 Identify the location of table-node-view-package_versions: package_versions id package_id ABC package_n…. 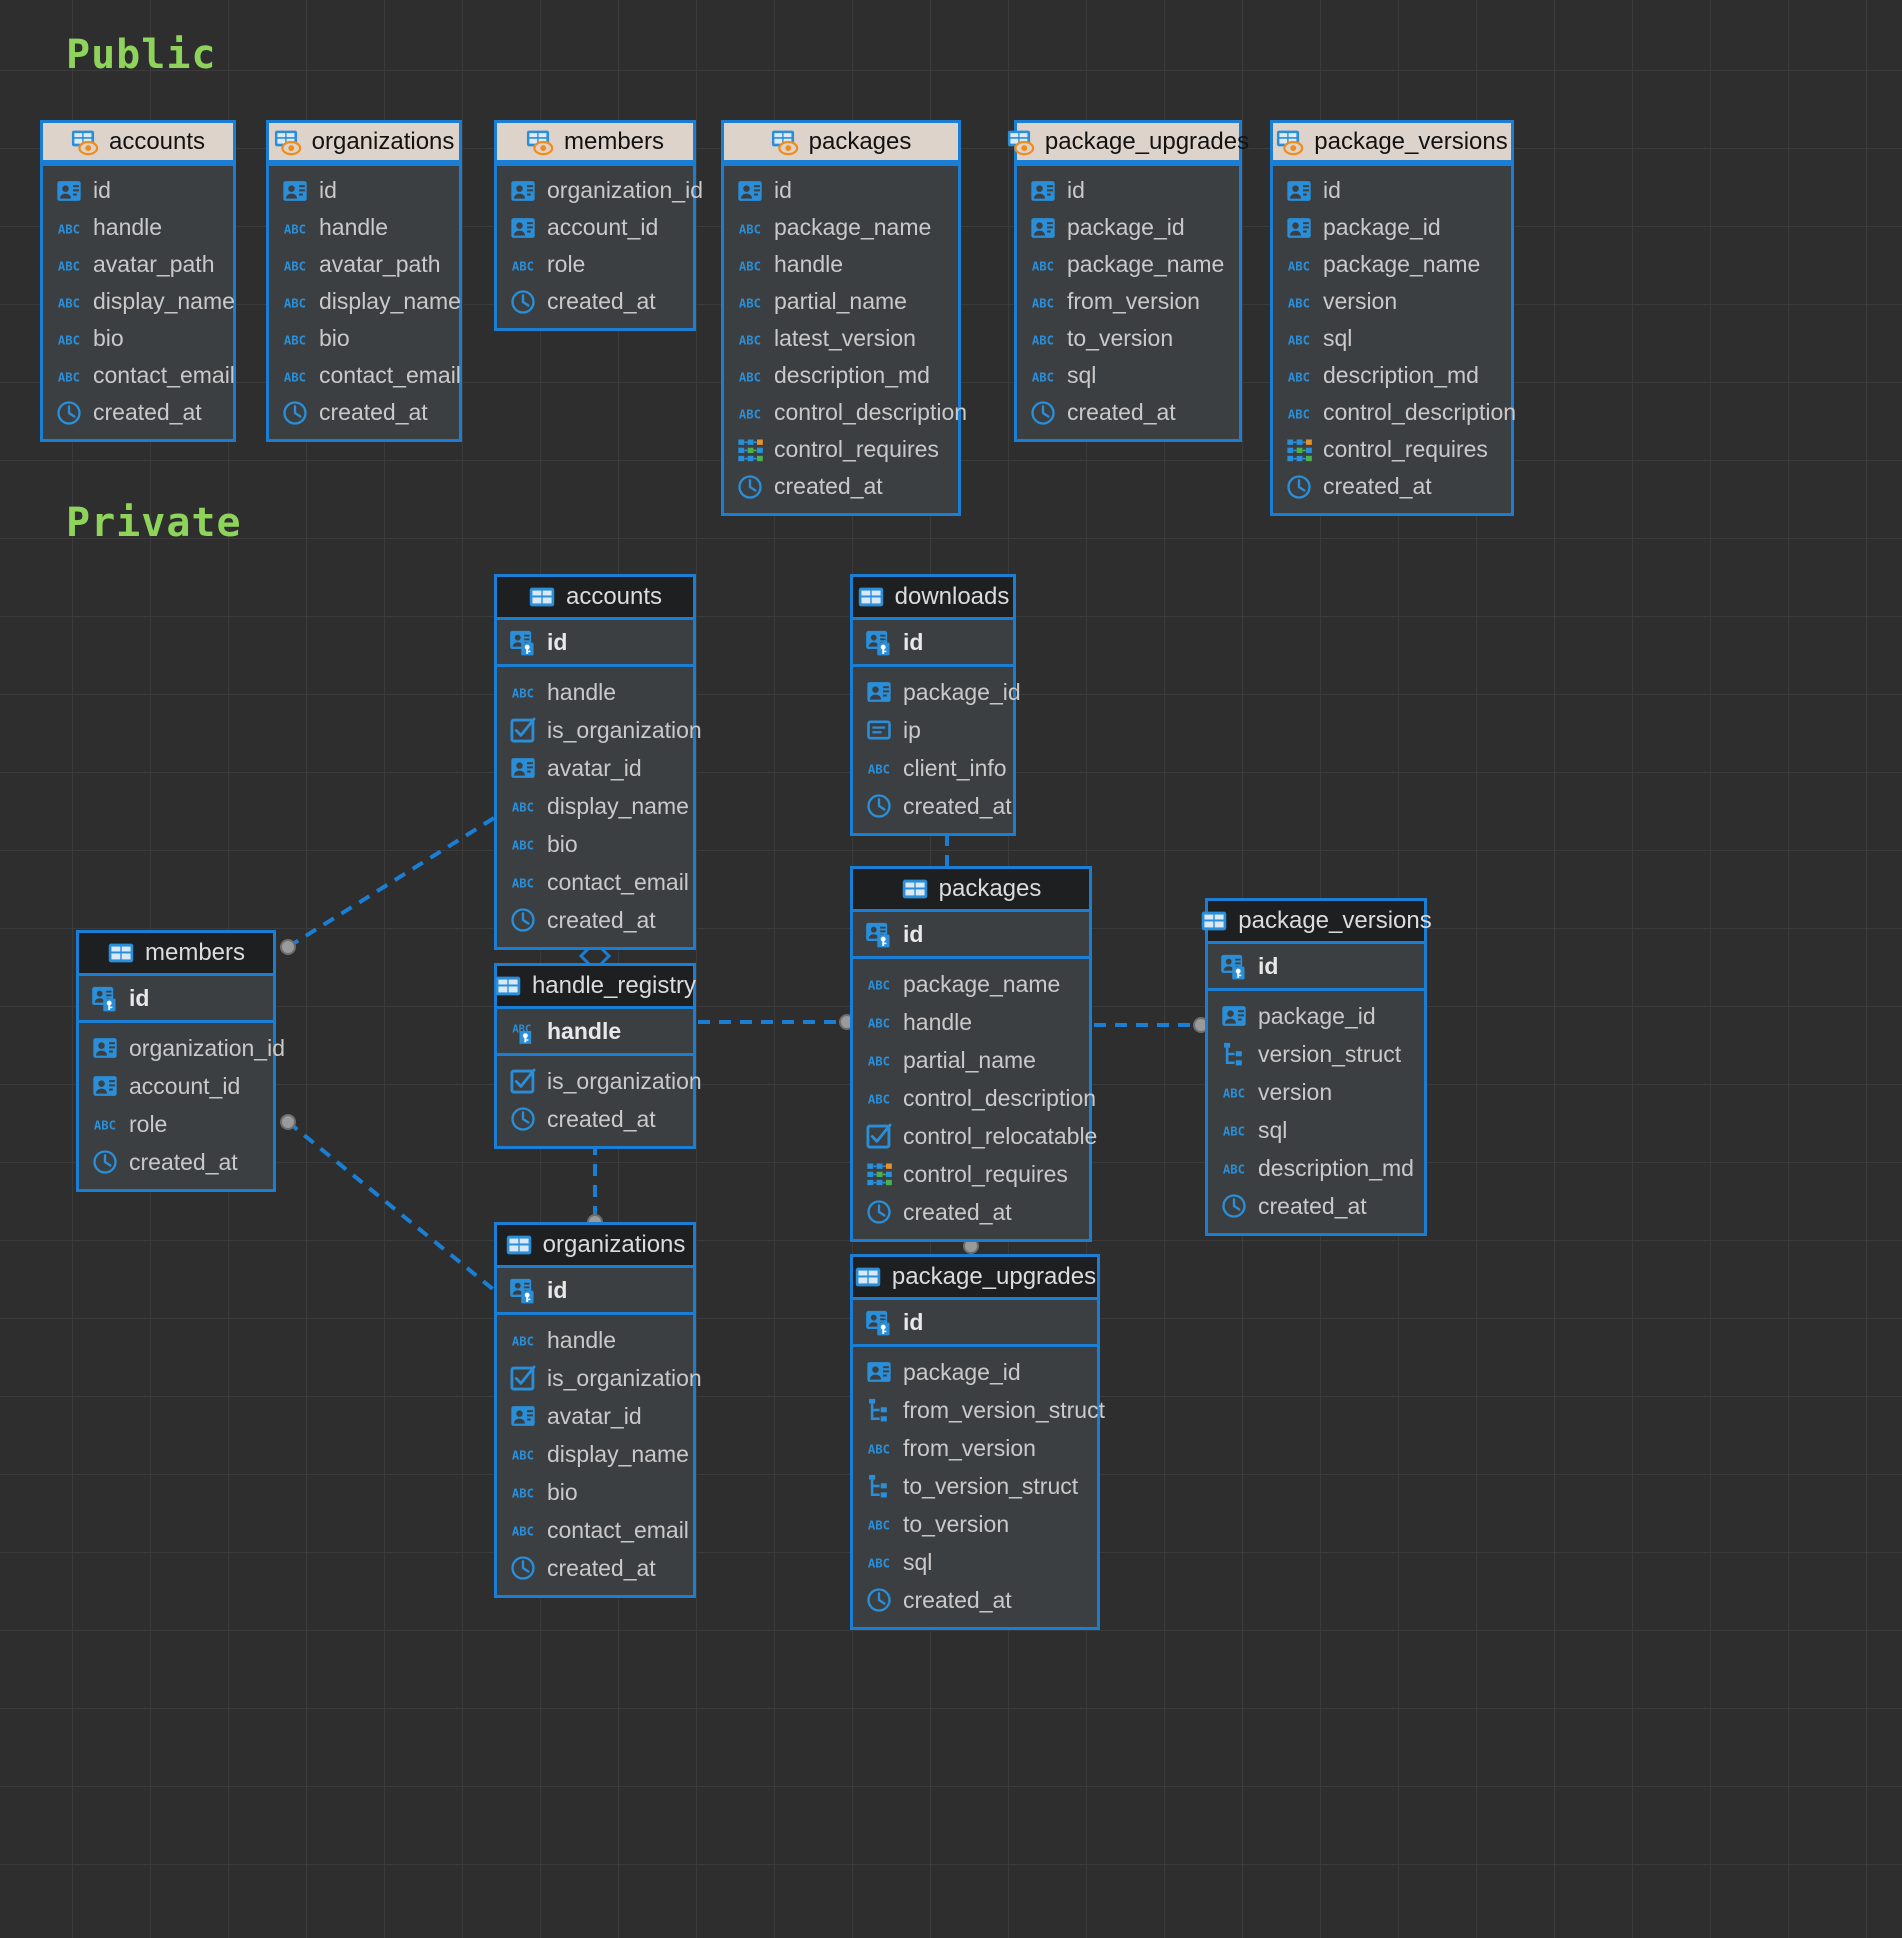
(1393, 318).